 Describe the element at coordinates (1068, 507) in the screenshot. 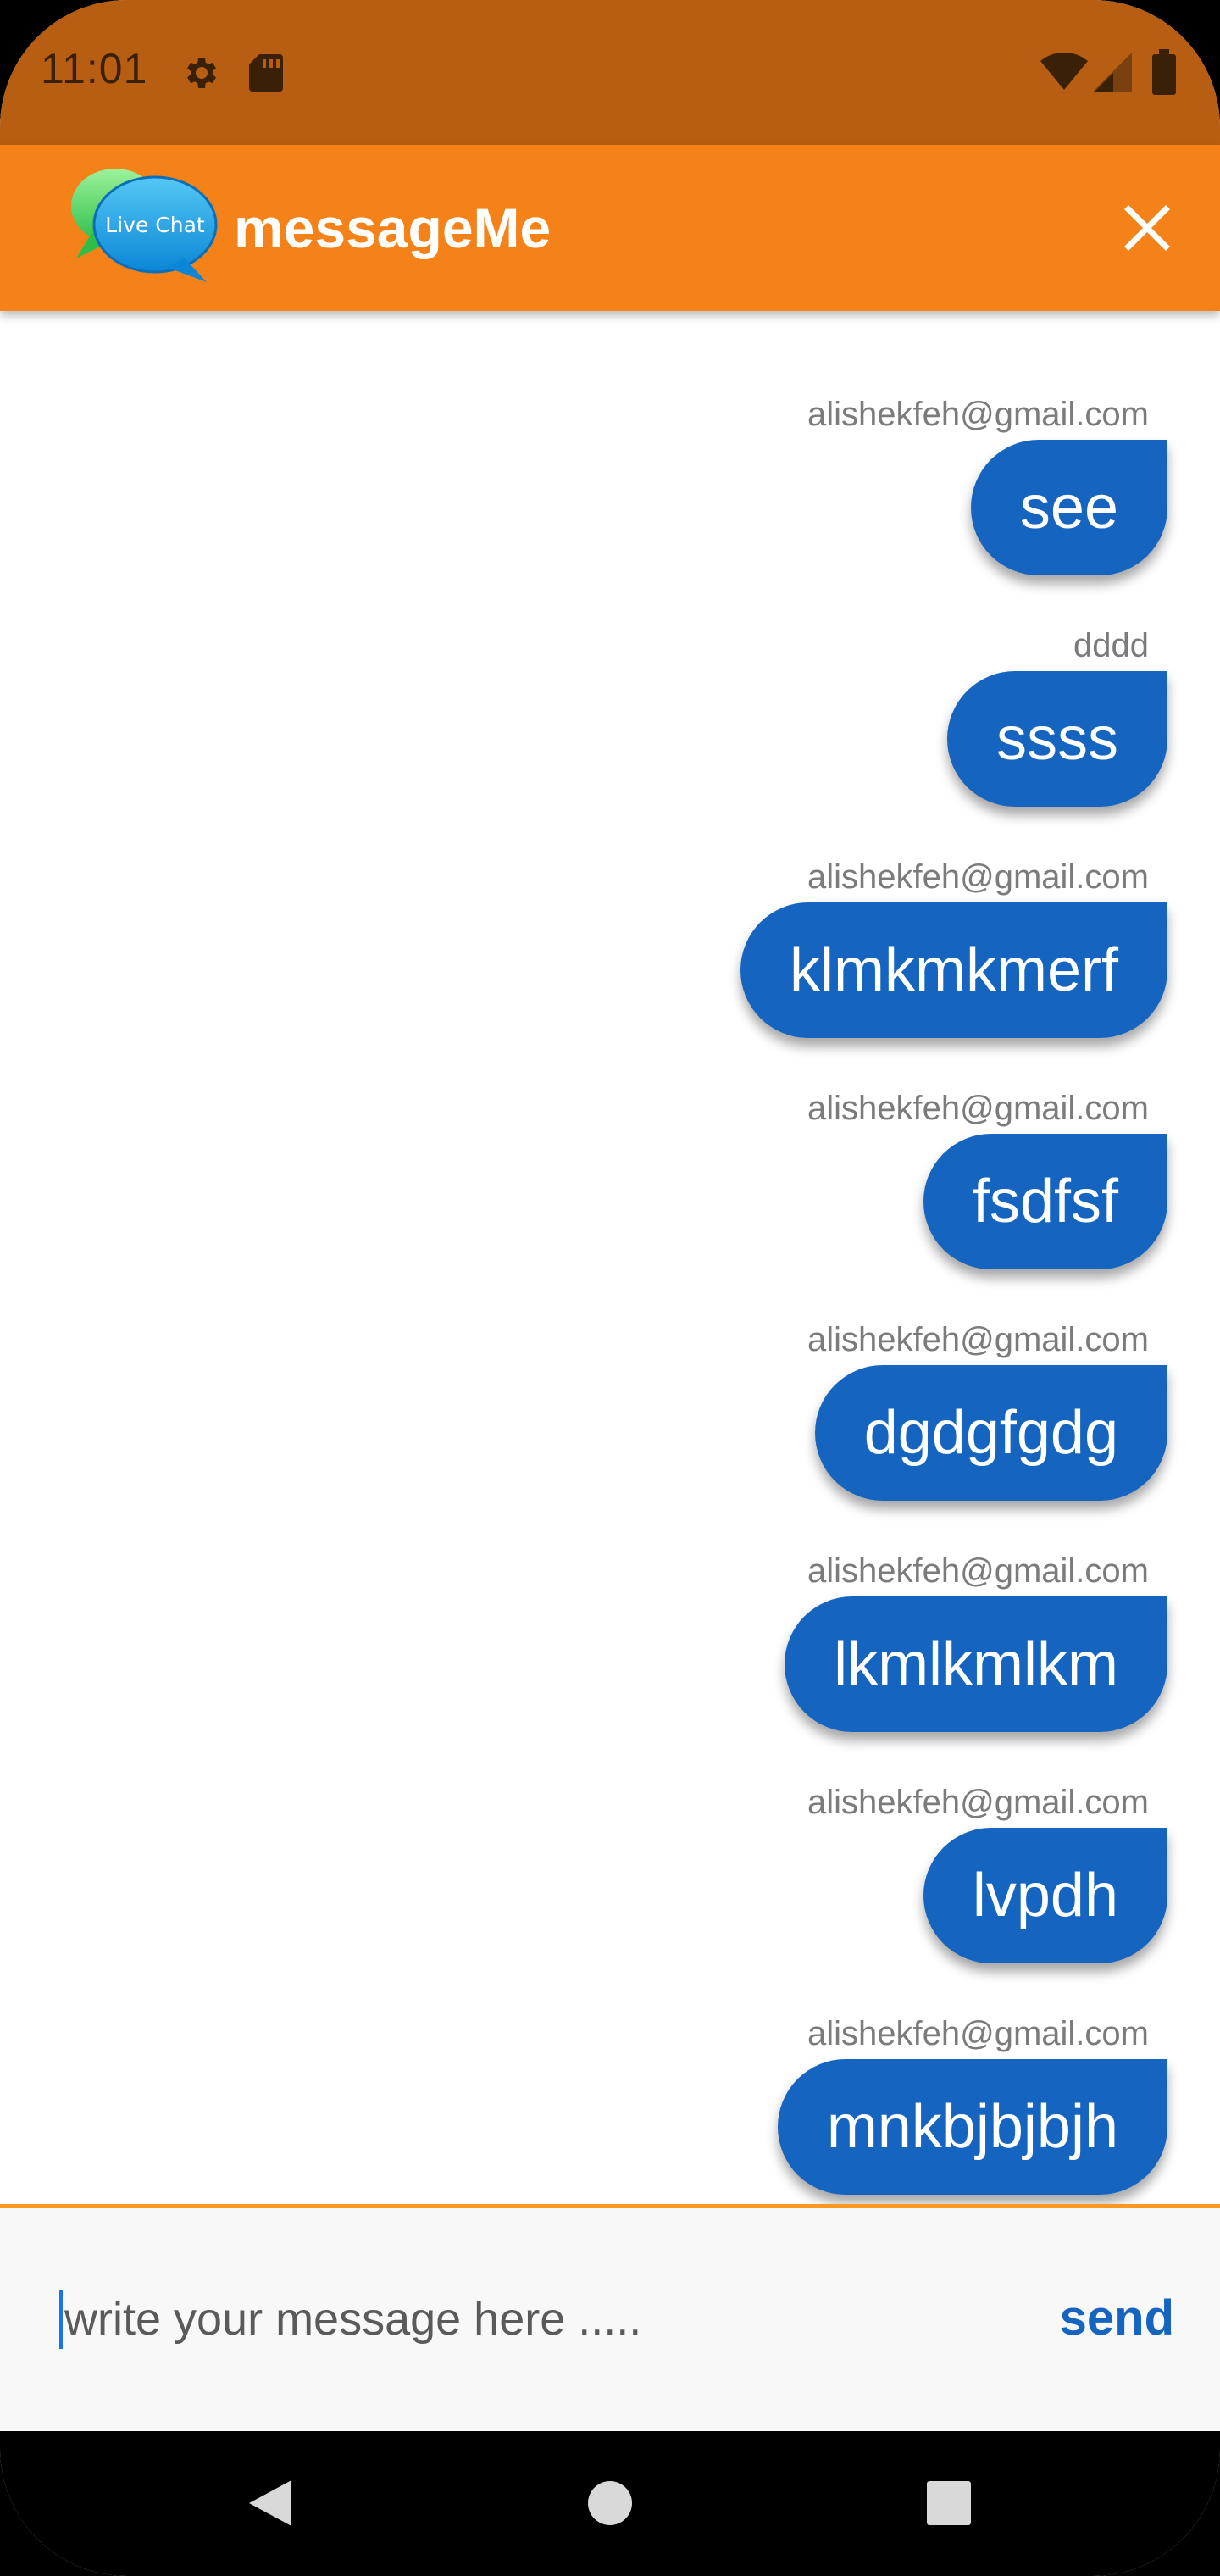

I see `message-bubble: see` at that location.